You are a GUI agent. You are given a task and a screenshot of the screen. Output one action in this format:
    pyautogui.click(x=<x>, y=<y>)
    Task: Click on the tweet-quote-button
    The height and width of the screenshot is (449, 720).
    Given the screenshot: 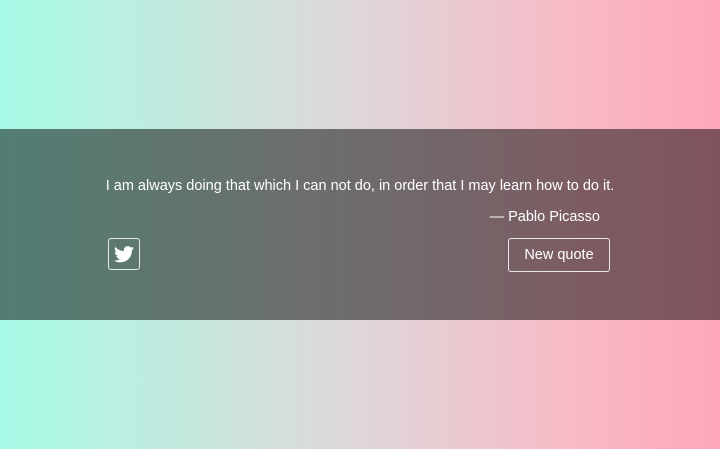 What is the action you would take?
    pyautogui.click(x=124, y=254)
    